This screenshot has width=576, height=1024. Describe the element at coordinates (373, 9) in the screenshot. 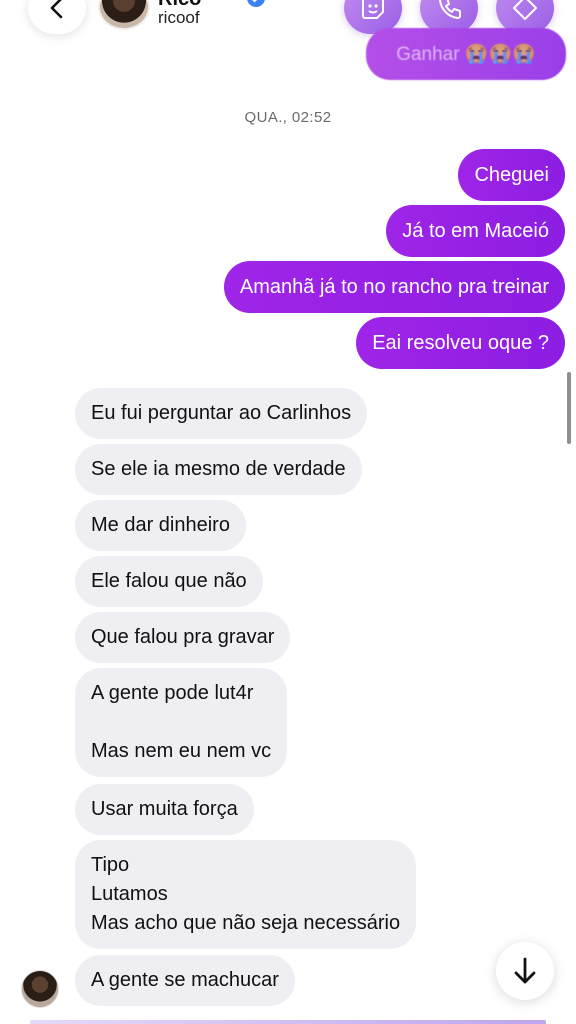

I see `sticker-icon` at that location.